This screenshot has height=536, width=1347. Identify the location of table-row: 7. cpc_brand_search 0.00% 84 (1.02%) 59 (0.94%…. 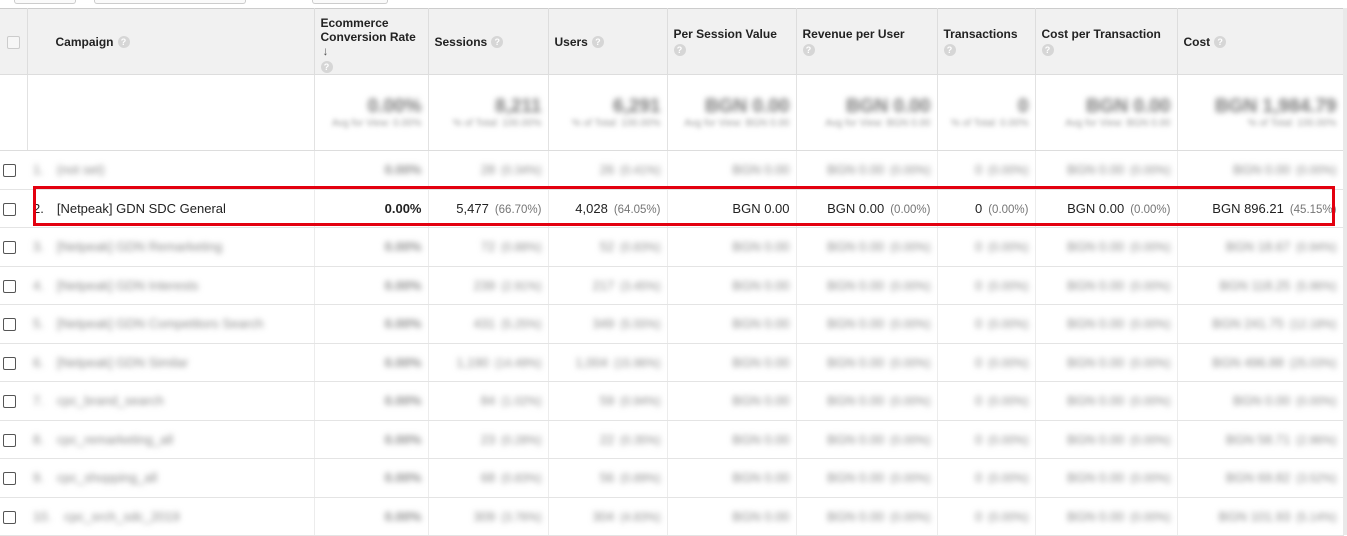
(672, 401).